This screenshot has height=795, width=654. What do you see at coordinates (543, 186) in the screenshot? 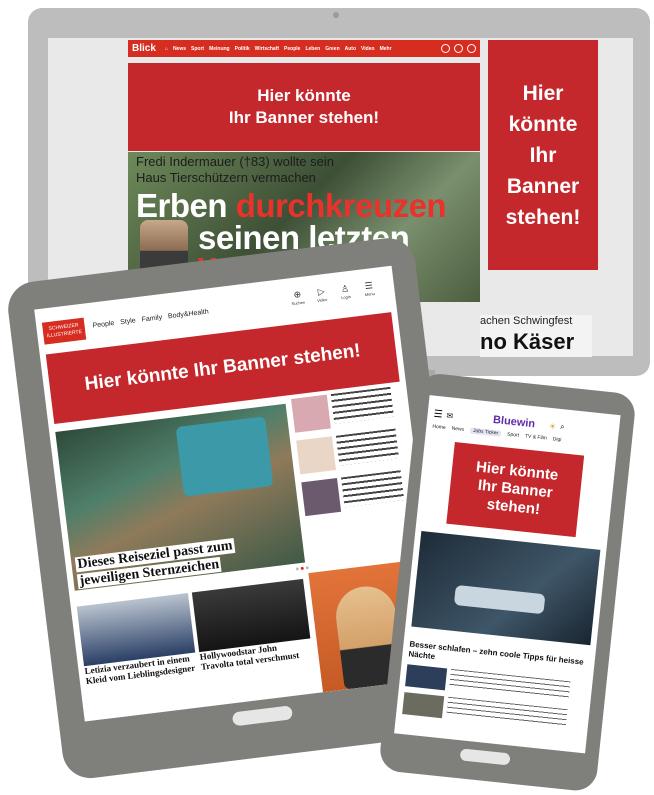
I see `banner-text: Banner` at bounding box center [543, 186].